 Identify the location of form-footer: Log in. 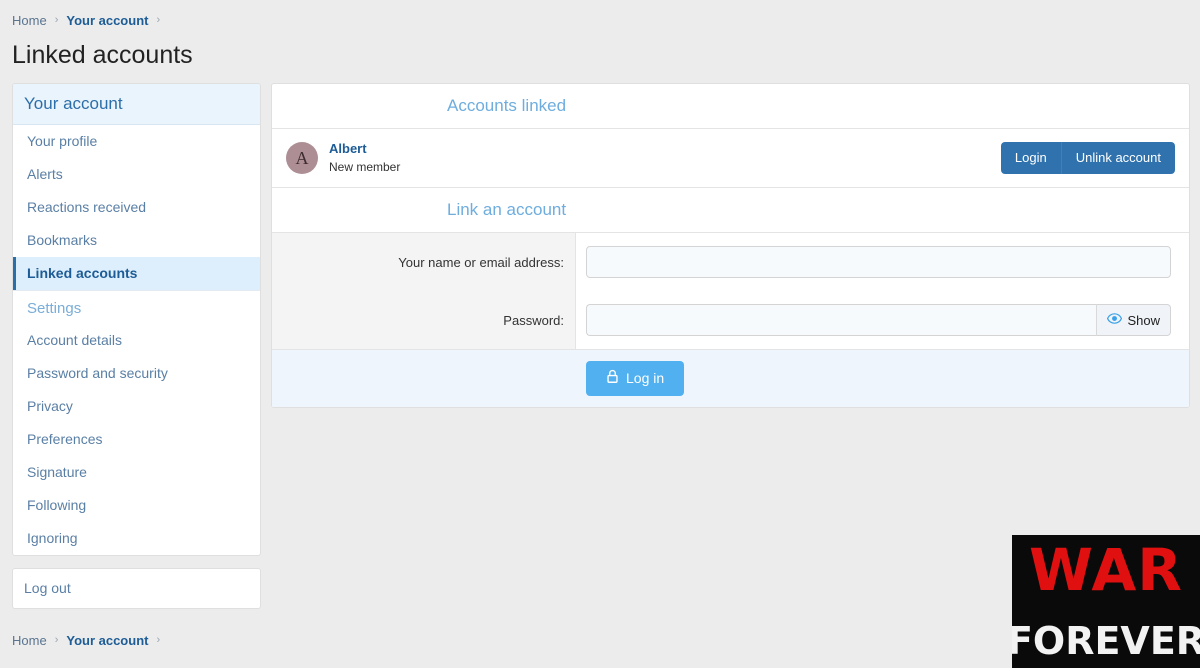
(730, 378).